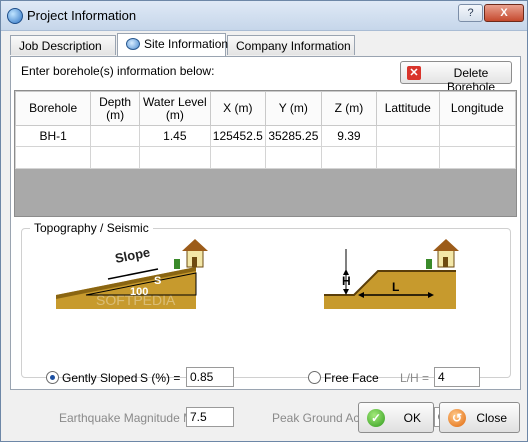  I want to click on column-header-borehole: Borehole, so click(53, 108).